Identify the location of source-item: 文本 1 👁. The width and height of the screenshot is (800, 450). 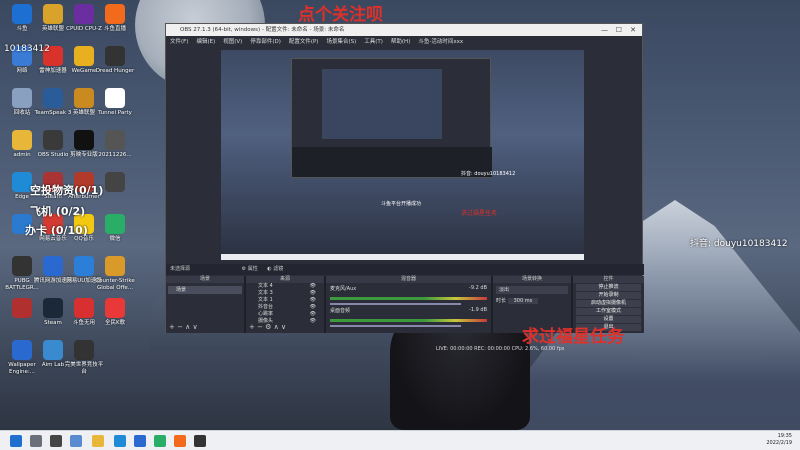
(285, 300).